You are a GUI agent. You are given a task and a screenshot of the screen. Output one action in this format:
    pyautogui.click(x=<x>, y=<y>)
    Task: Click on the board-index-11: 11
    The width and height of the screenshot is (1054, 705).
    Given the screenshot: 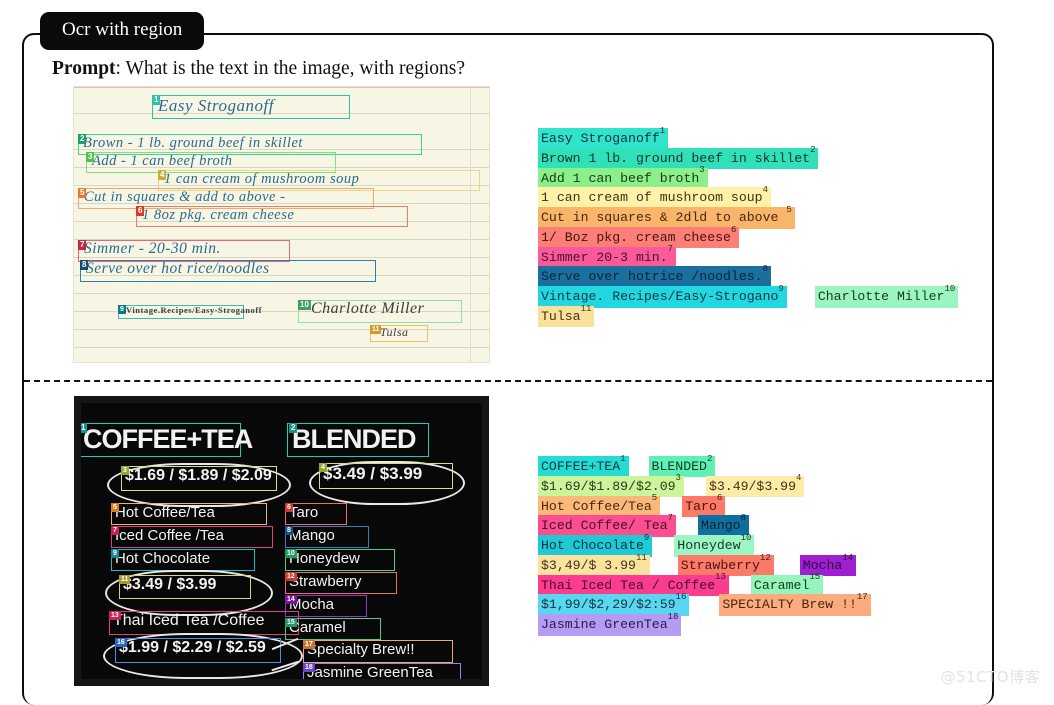 What is the action you would take?
    pyautogui.click(x=125, y=579)
    